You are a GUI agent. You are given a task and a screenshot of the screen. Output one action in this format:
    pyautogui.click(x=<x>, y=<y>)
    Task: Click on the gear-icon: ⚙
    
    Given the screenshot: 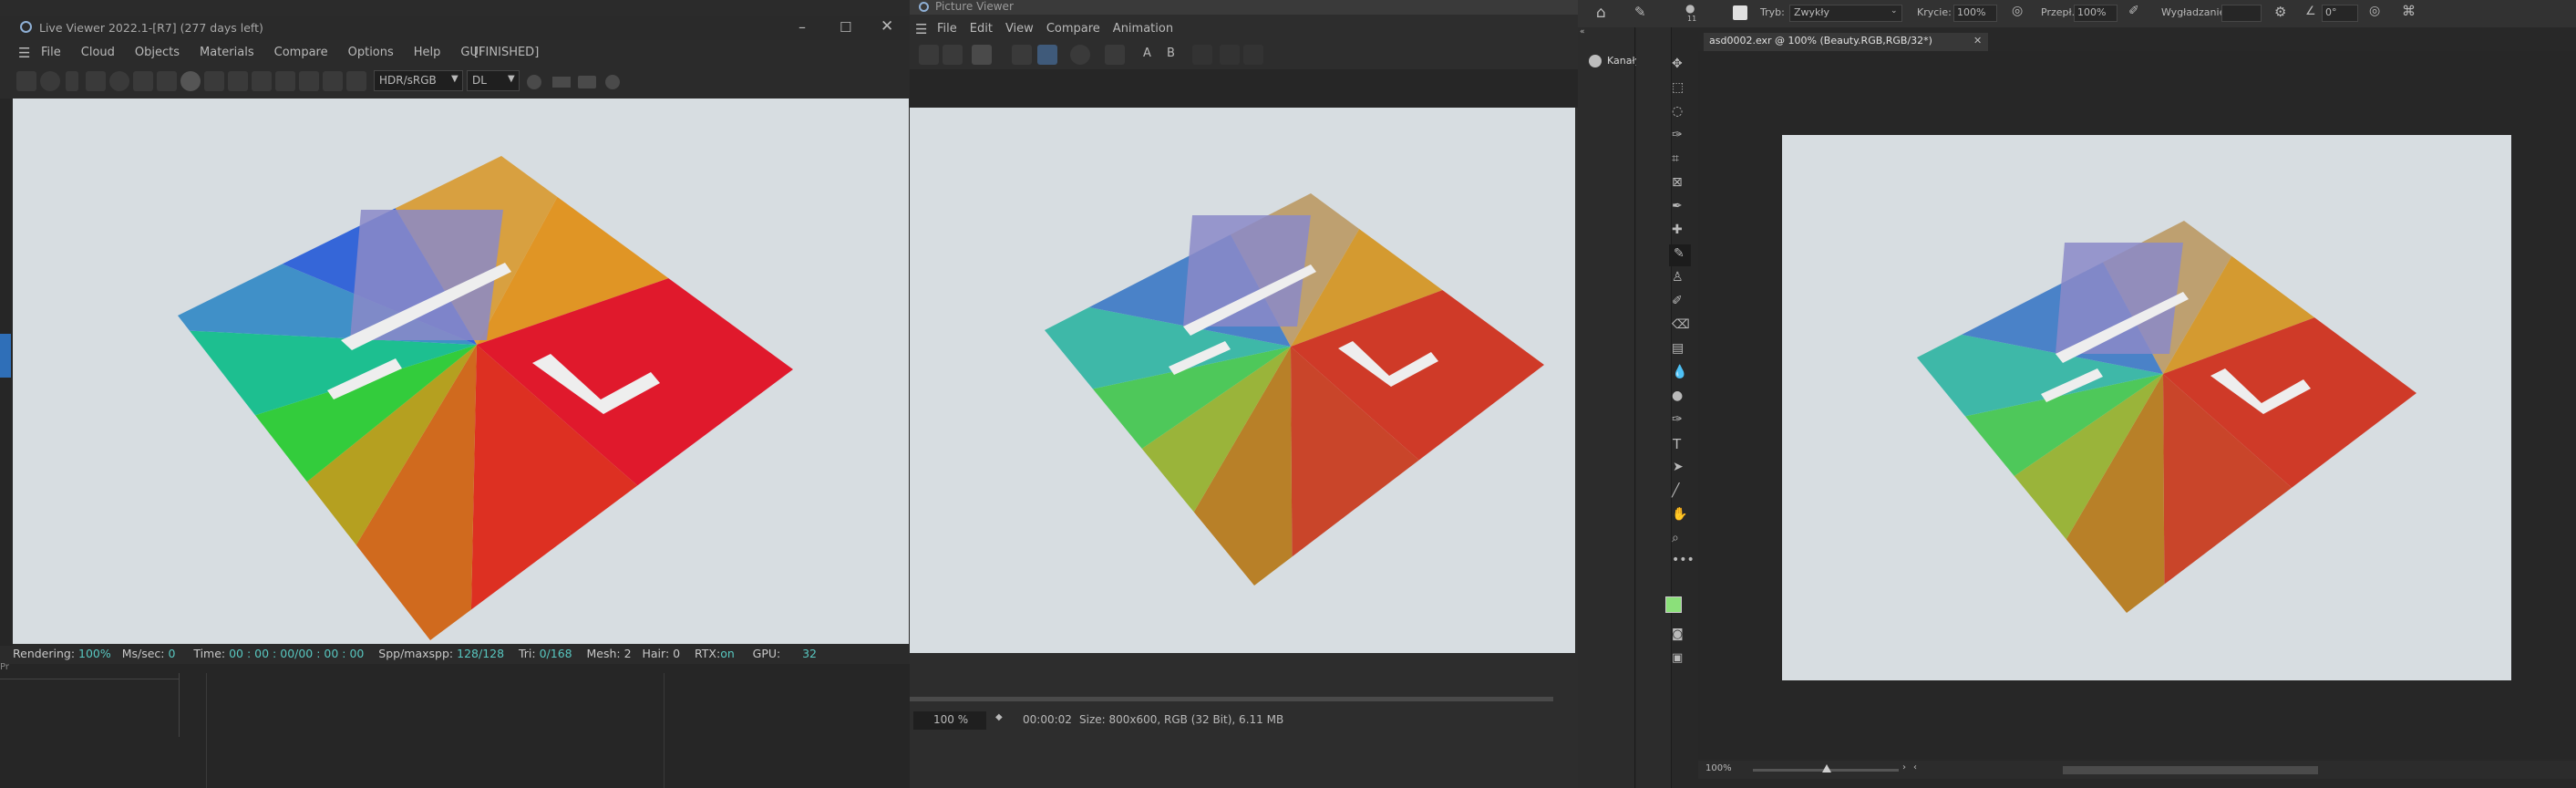 What is the action you would take?
    pyautogui.click(x=2280, y=12)
    